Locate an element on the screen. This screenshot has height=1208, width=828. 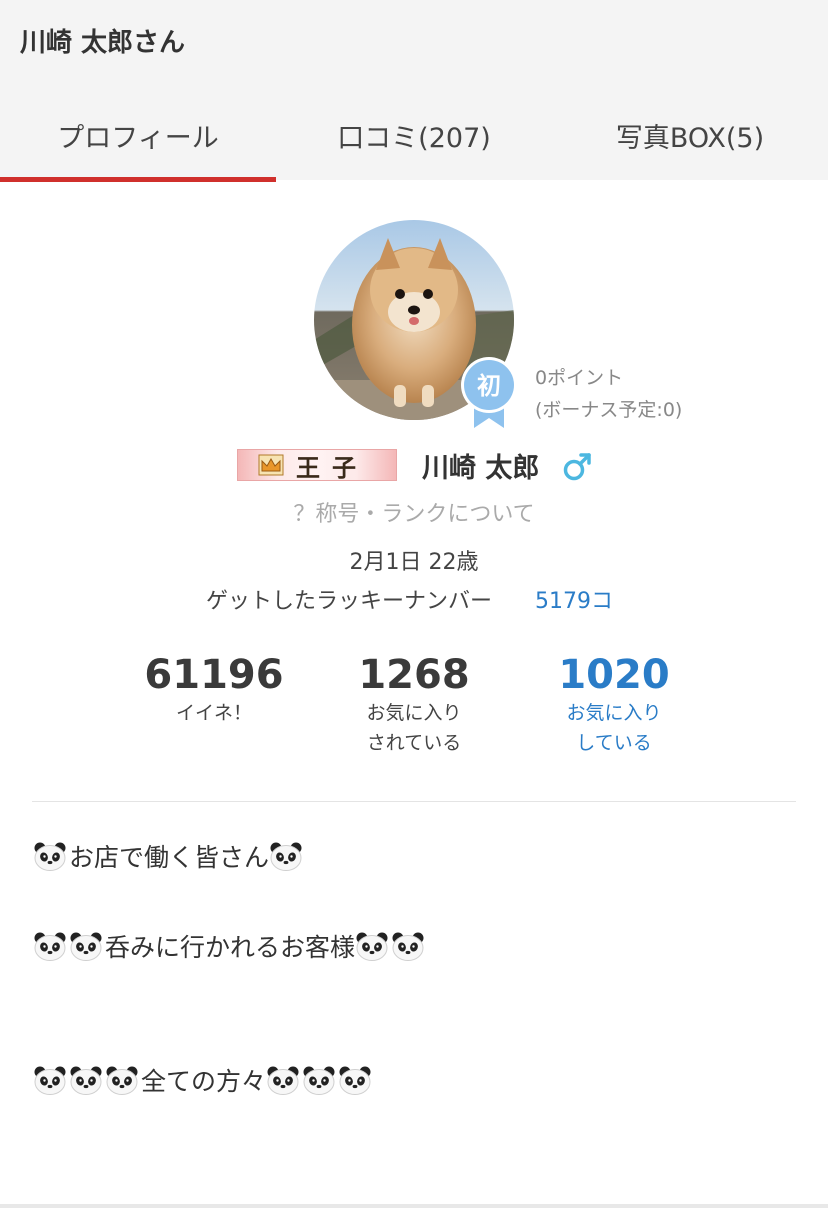
stat-favorited-by: 1268 お気に入り されている is located at coordinates (414, 705).